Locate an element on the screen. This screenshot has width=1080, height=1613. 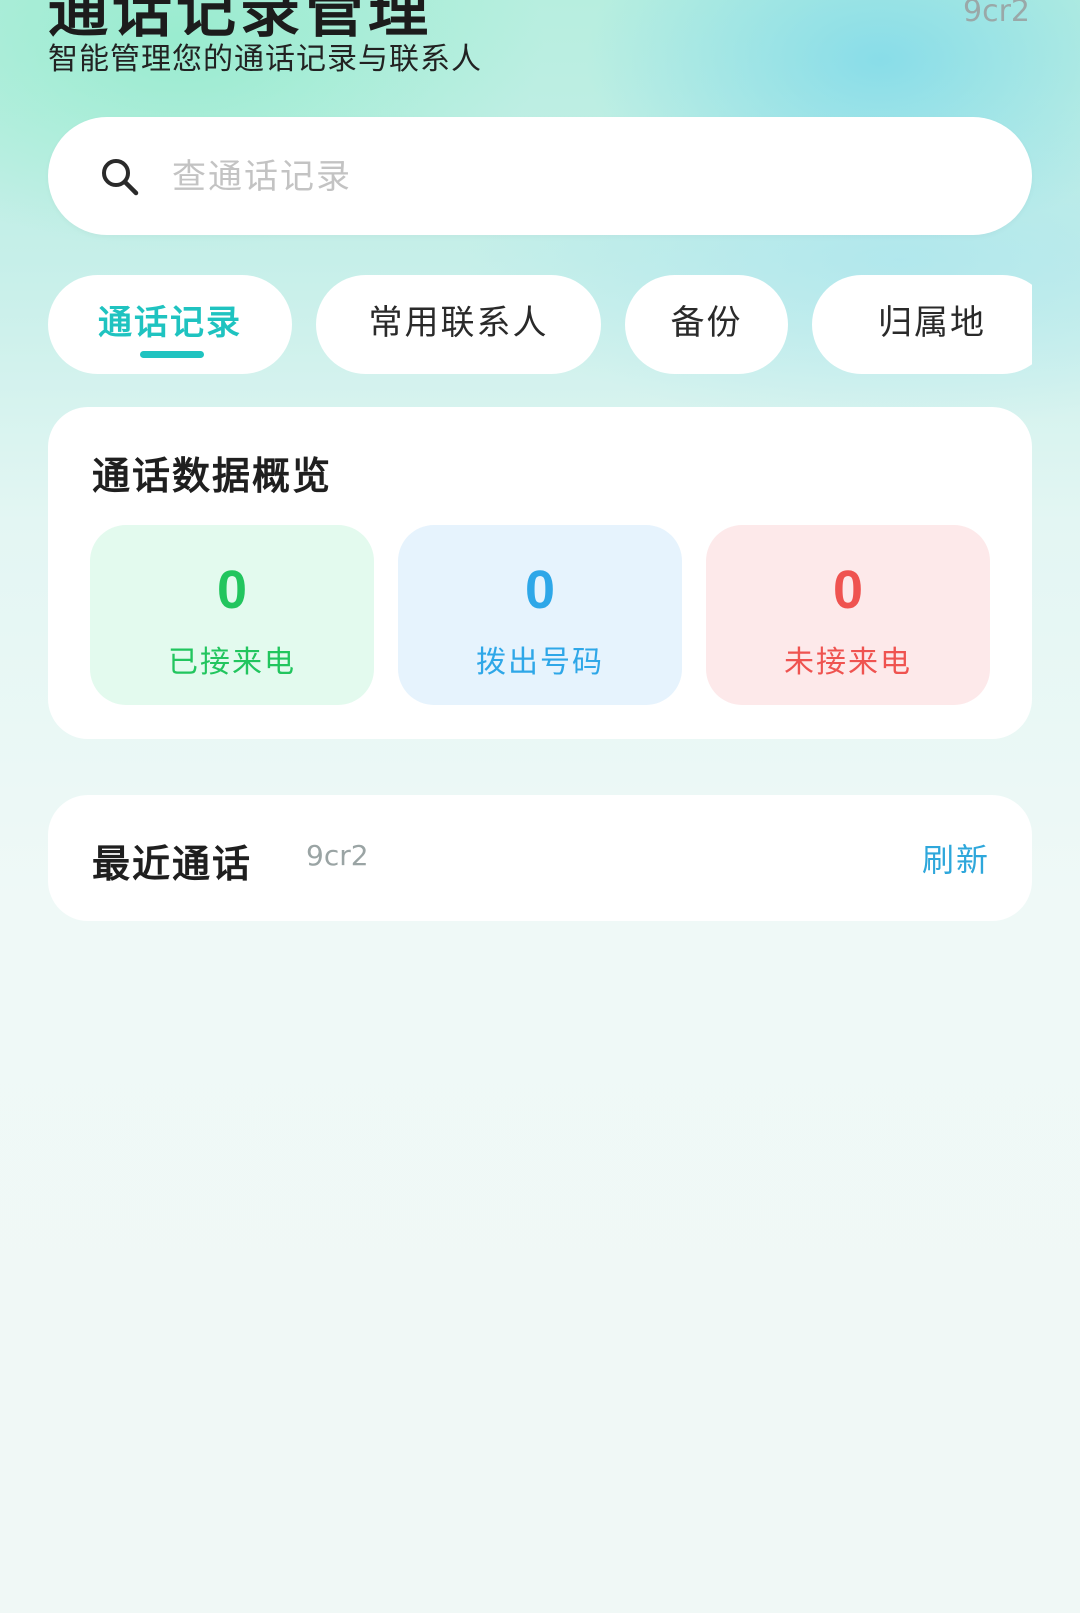
refresh-button: 刷新 is located at coordinates (956, 858).